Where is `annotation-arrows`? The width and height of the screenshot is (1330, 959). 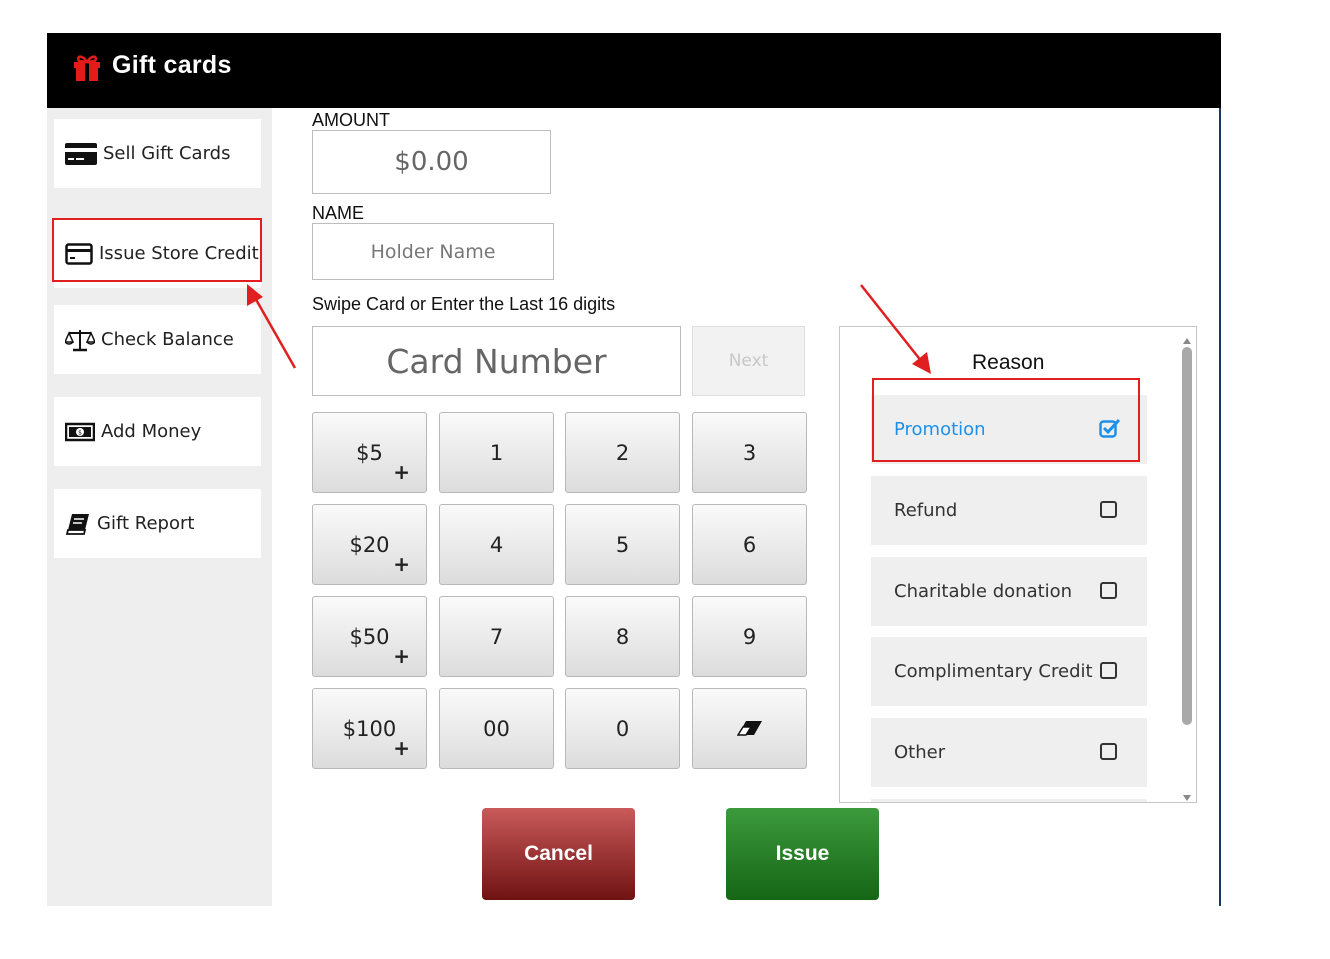 annotation-arrows is located at coordinates (589, 329).